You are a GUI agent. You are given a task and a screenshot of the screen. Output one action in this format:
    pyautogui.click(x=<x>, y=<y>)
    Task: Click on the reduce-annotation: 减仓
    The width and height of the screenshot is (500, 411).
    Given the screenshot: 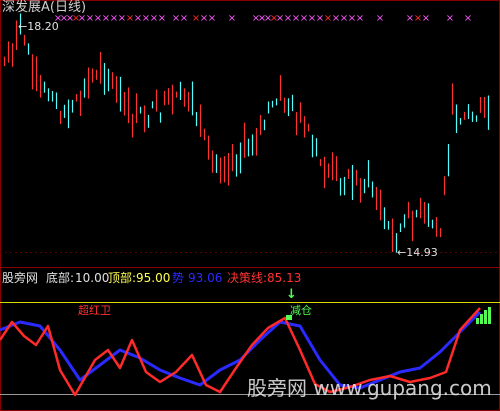 What is the action you would take?
    pyautogui.click(x=301, y=310)
    